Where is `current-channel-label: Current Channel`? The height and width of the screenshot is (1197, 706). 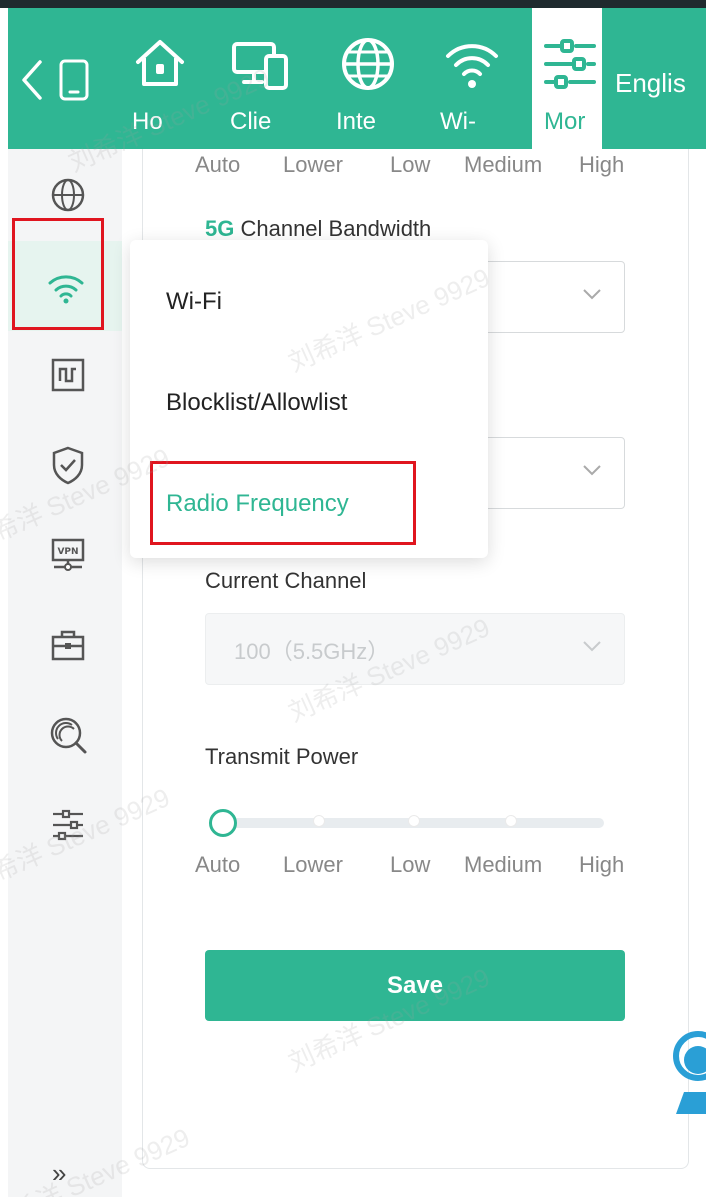 current-channel-label: Current Channel is located at coordinates (286, 580).